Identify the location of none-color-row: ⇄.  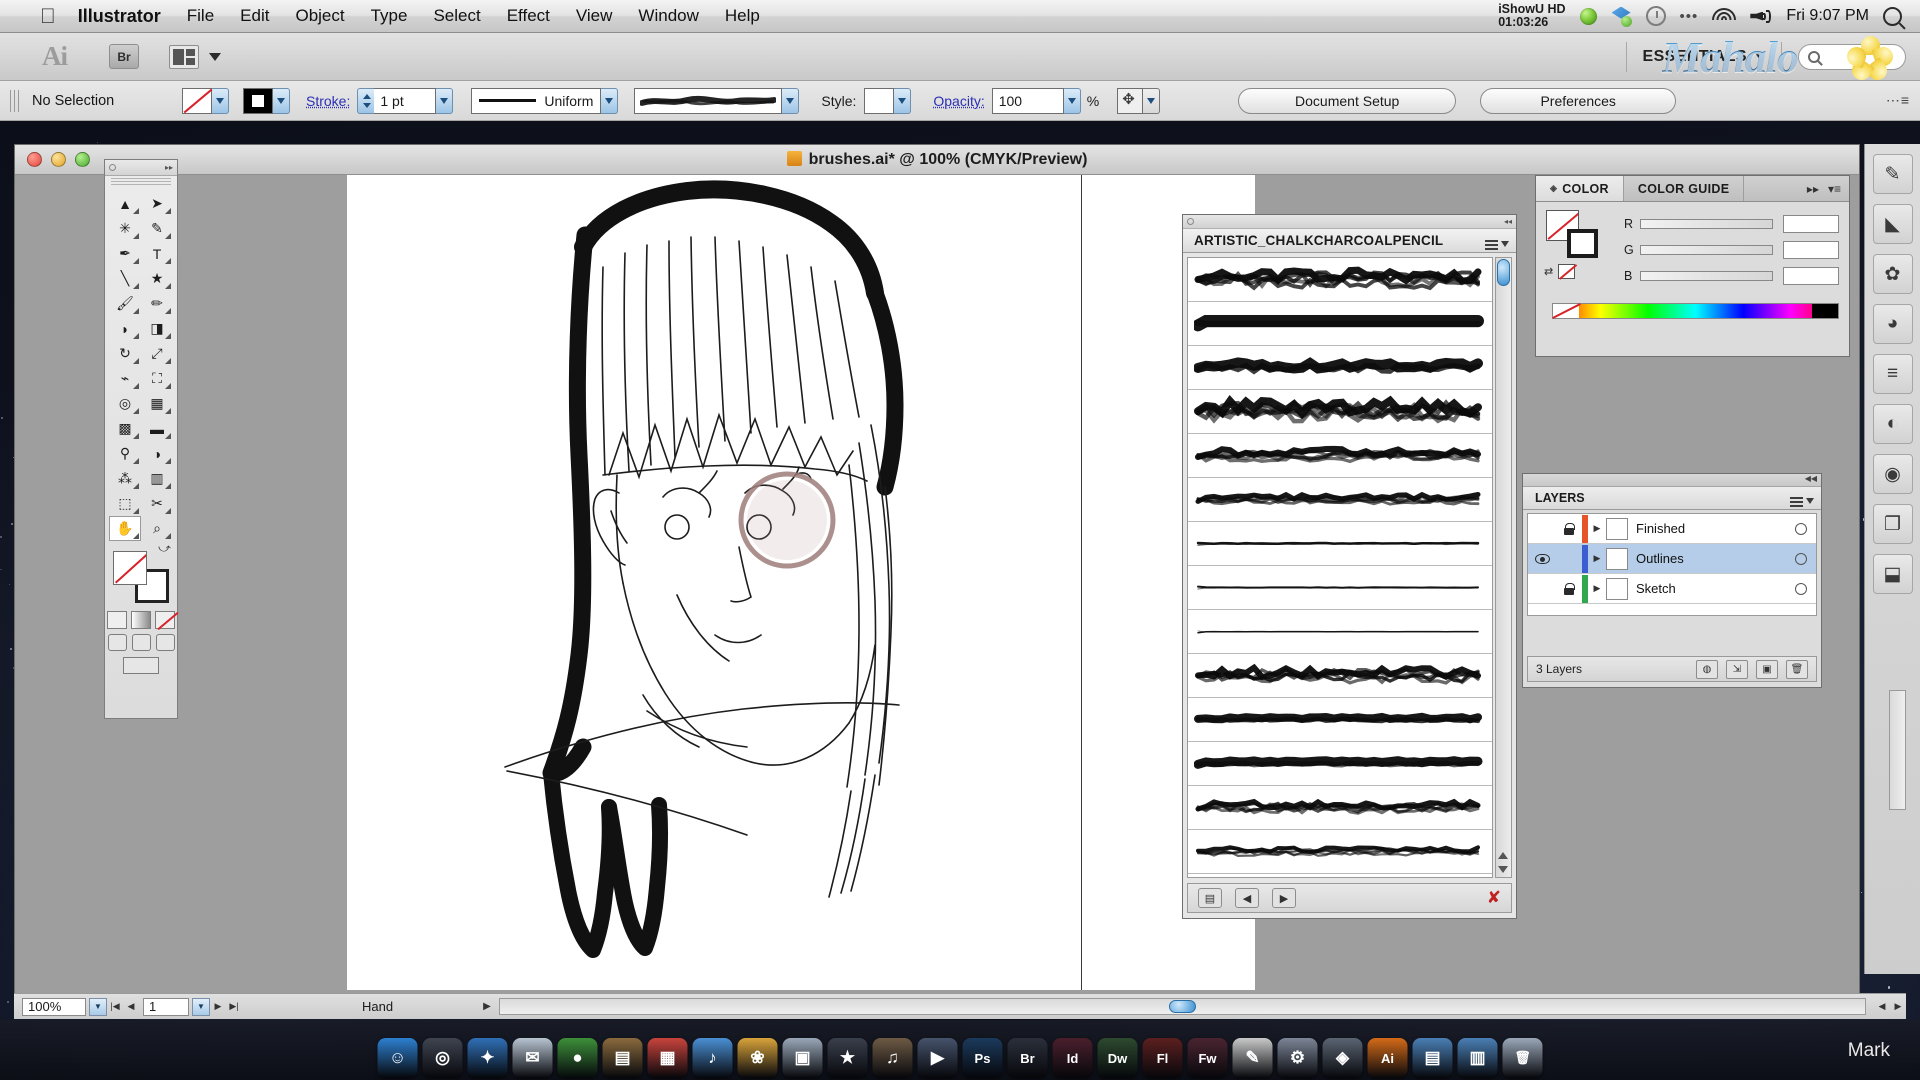
(1560, 271).